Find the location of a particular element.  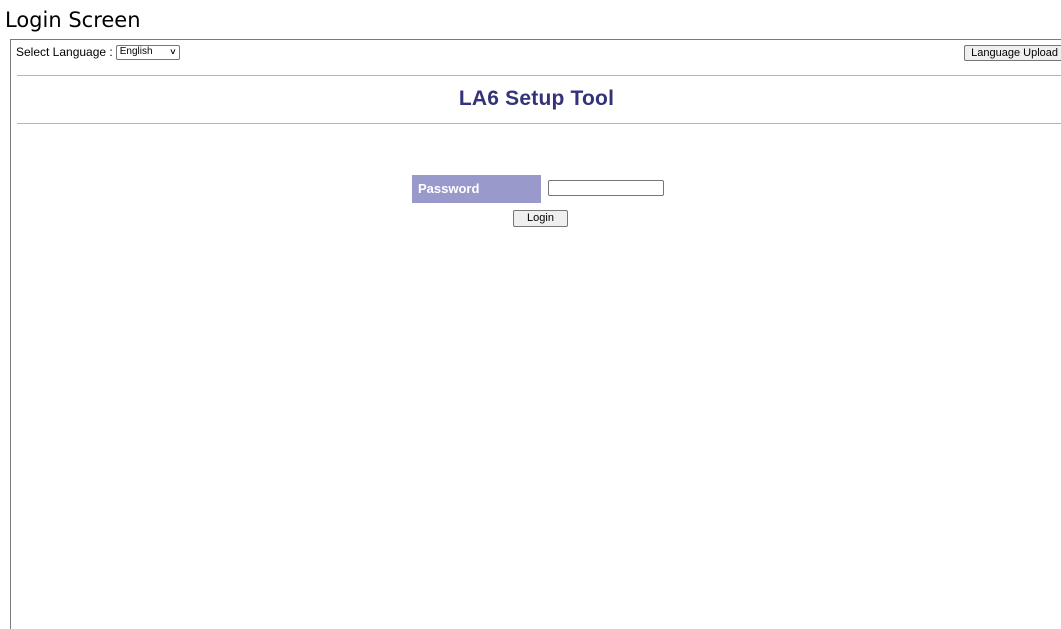

screen-caption: Login Screen is located at coordinates (73, 20).